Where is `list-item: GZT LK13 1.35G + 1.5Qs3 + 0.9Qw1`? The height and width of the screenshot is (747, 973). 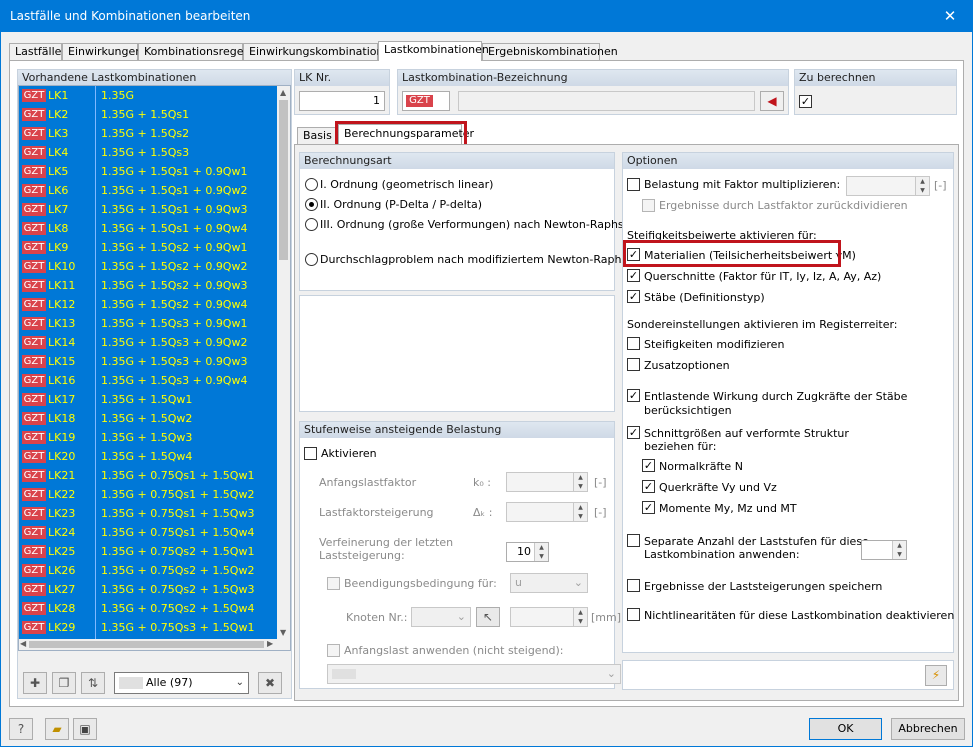 list-item: GZT LK13 1.35G + 1.5Qs3 + 0.9Qw1 is located at coordinates (148, 323).